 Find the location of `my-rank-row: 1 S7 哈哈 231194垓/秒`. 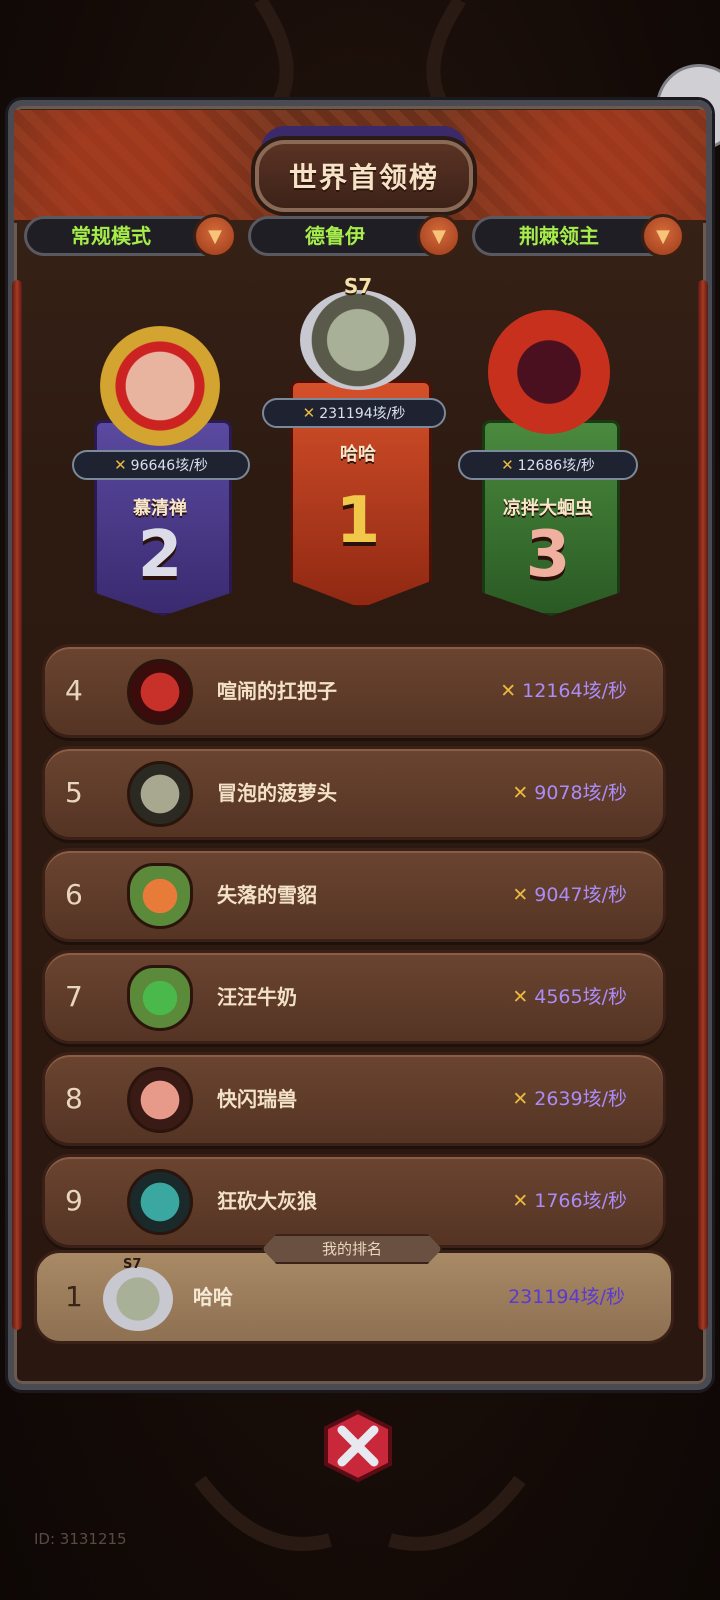

my-rank-row: 1 S7 哈哈 231194垓/秒 is located at coordinates (354, 1297).